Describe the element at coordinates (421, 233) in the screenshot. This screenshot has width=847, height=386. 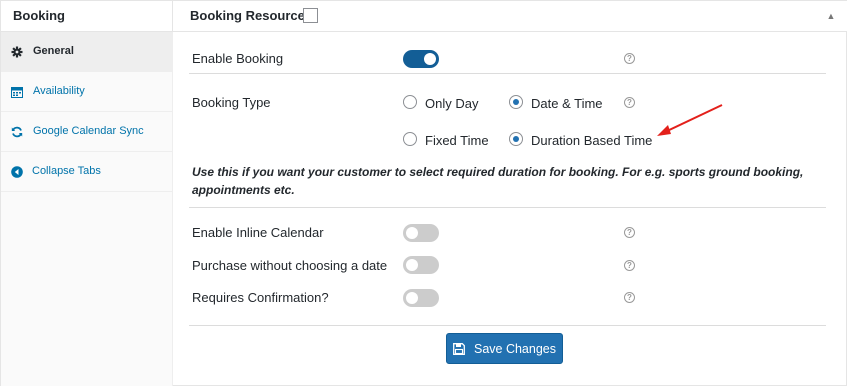
I see `enable-inline-calendar-toggle` at that location.